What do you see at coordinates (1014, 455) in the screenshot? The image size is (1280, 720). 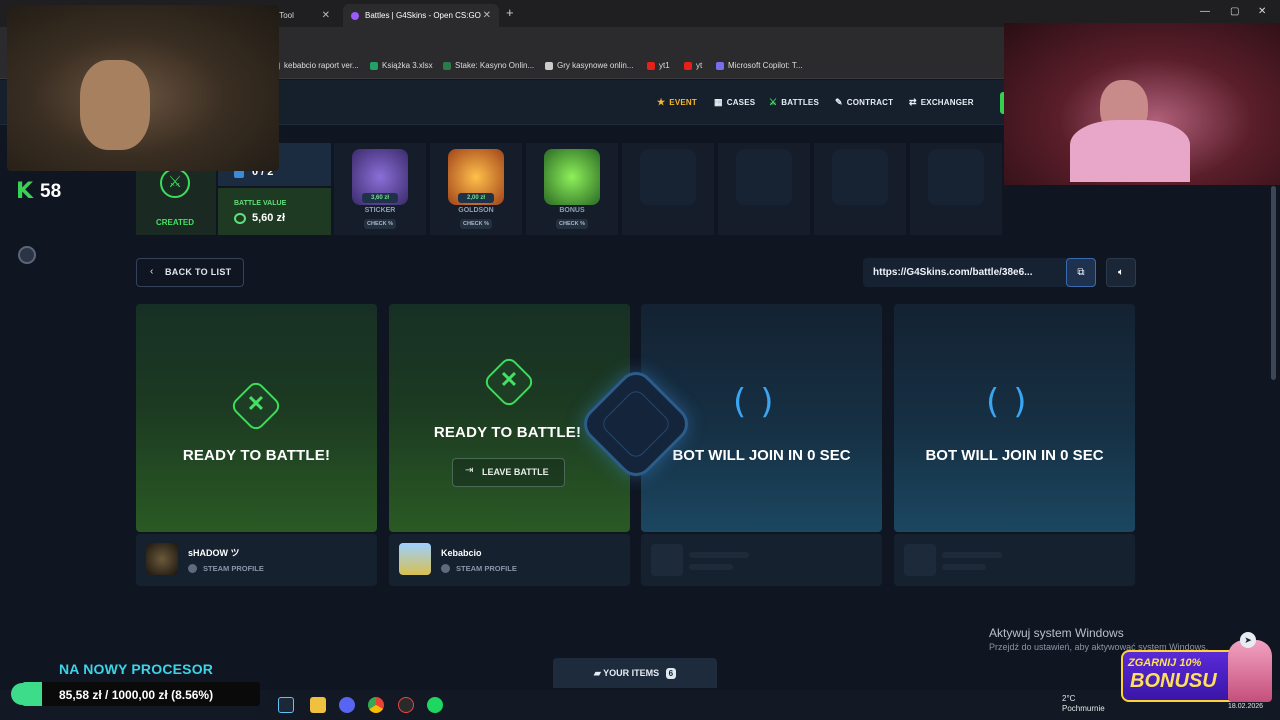 I see `slot-status: BOT WILL JOIN IN 0 SEC` at bounding box center [1014, 455].